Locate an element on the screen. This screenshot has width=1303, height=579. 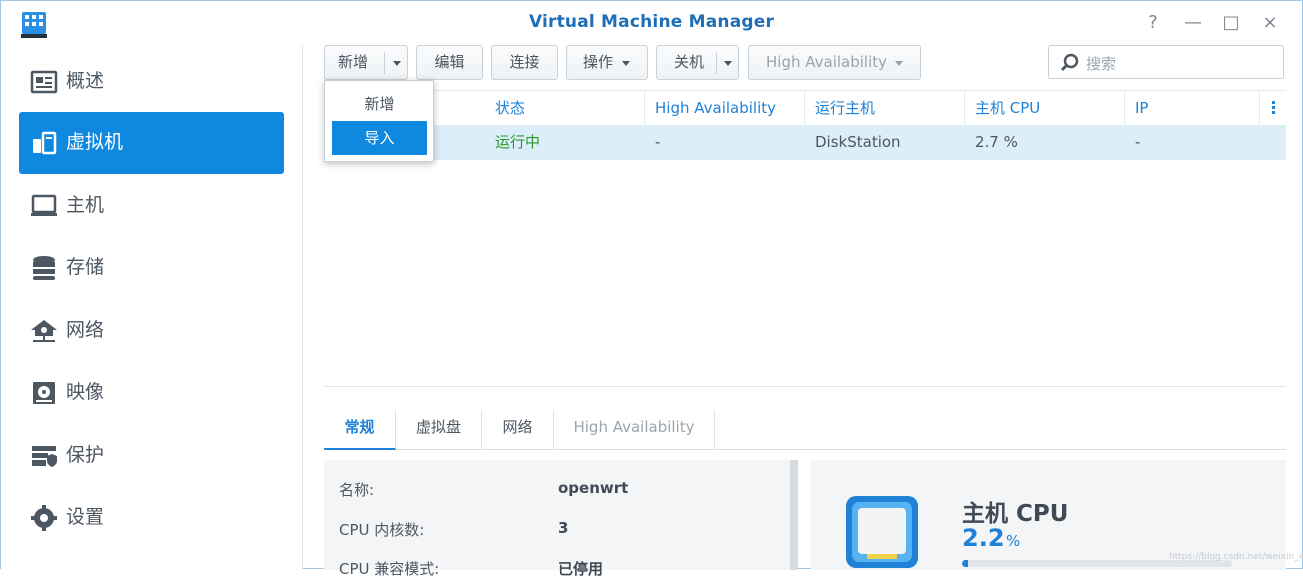
column-header-high-availability: High Availability is located at coordinates (725, 108).